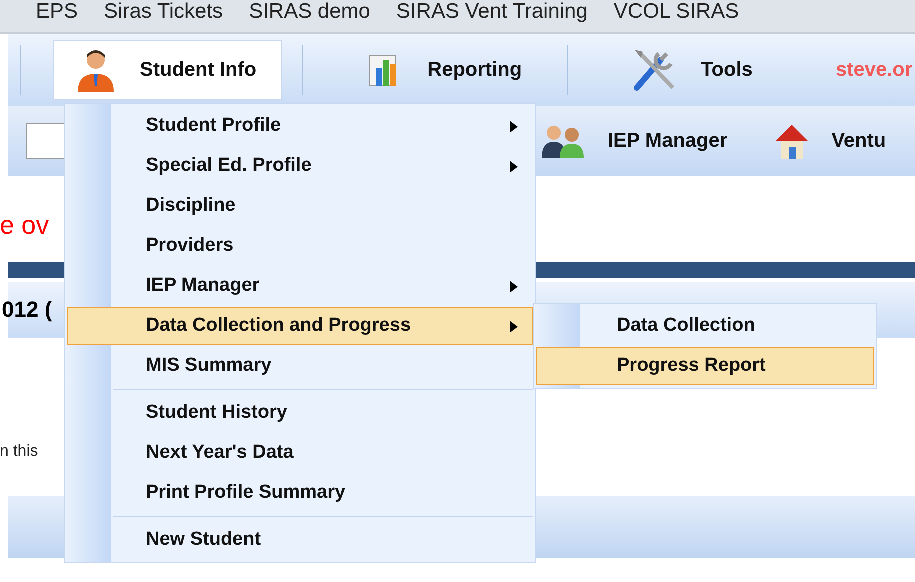  What do you see at coordinates (300, 286) in the screenshot?
I see `menu-item: IEP Manager` at bounding box center [300, 286].